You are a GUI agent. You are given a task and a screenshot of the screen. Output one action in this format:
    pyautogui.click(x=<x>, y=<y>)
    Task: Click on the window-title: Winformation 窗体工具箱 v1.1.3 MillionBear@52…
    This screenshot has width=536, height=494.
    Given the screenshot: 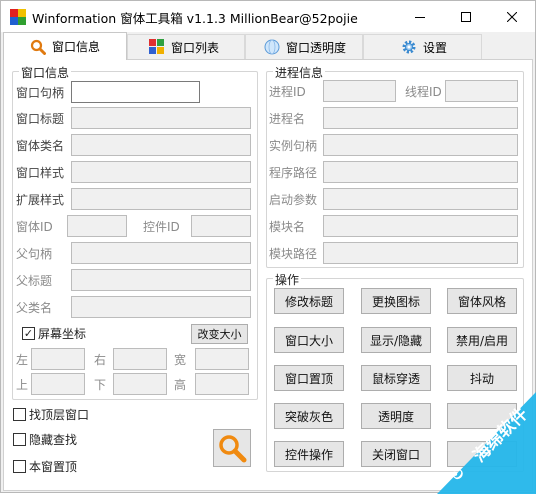 What is the action you would take?
    pyautogui.click(x=195, y=18)
    